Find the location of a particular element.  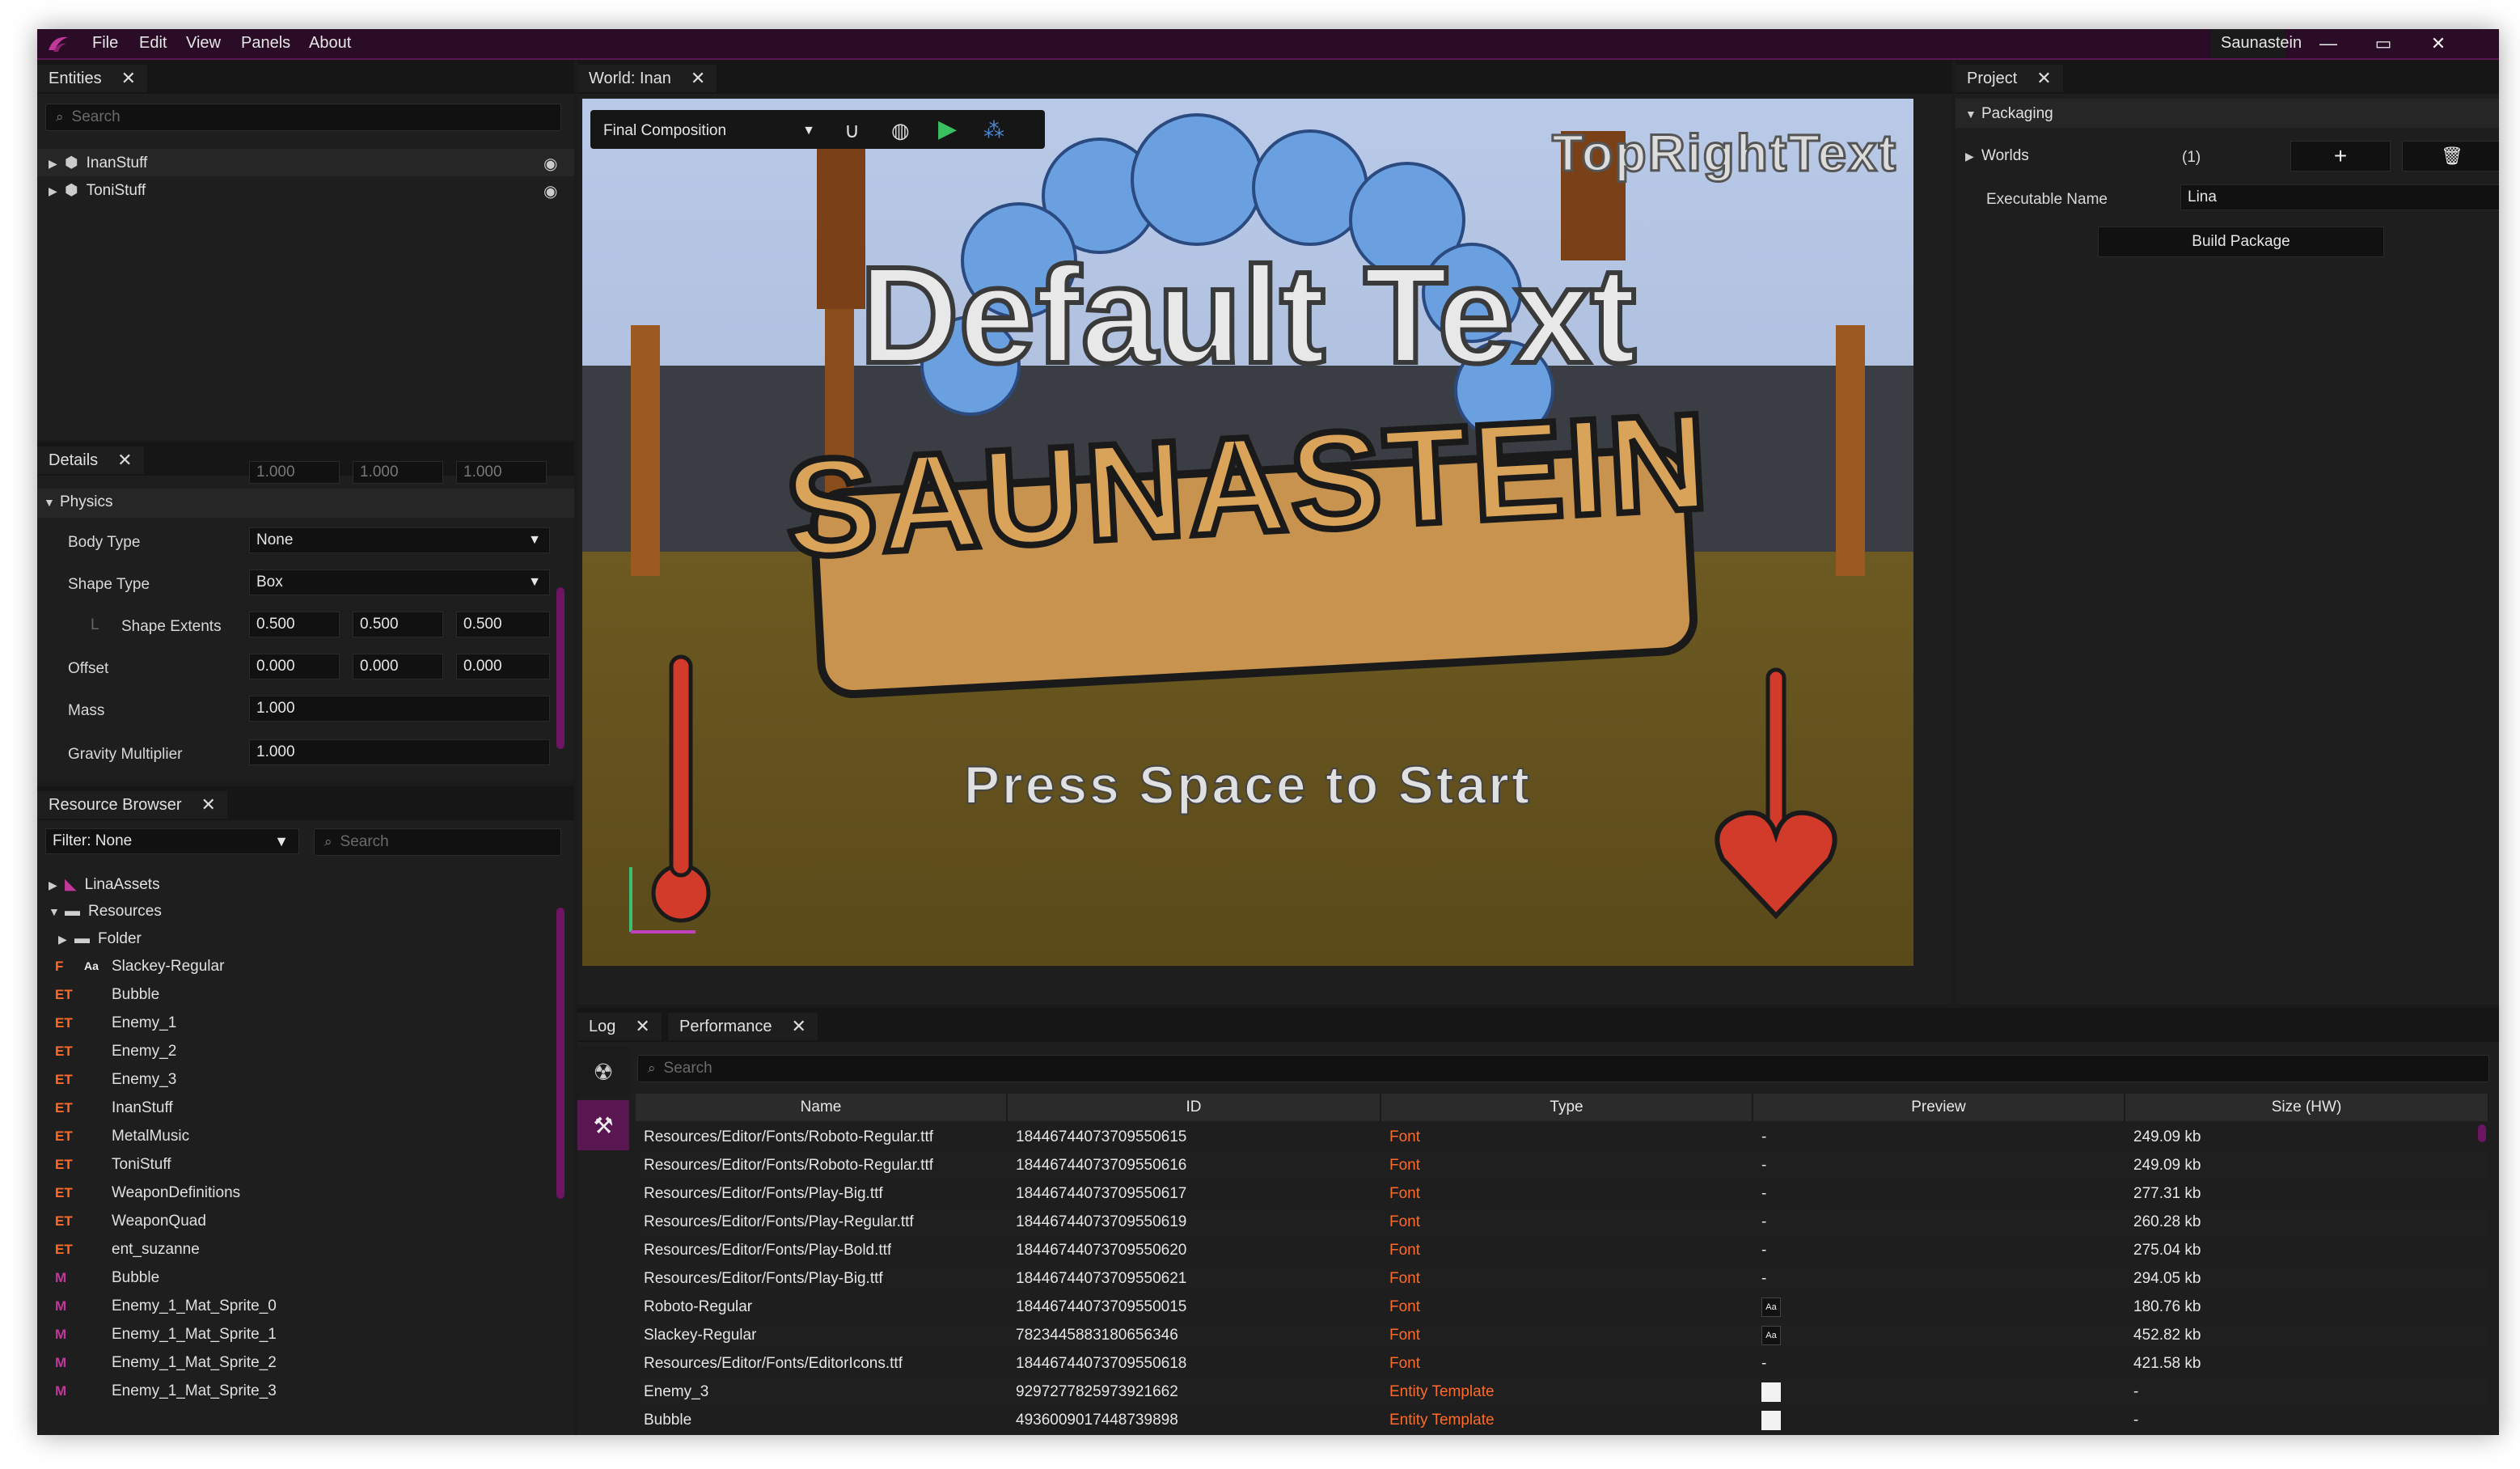

table-scrollbar is located at coordinates (2482, 1133).